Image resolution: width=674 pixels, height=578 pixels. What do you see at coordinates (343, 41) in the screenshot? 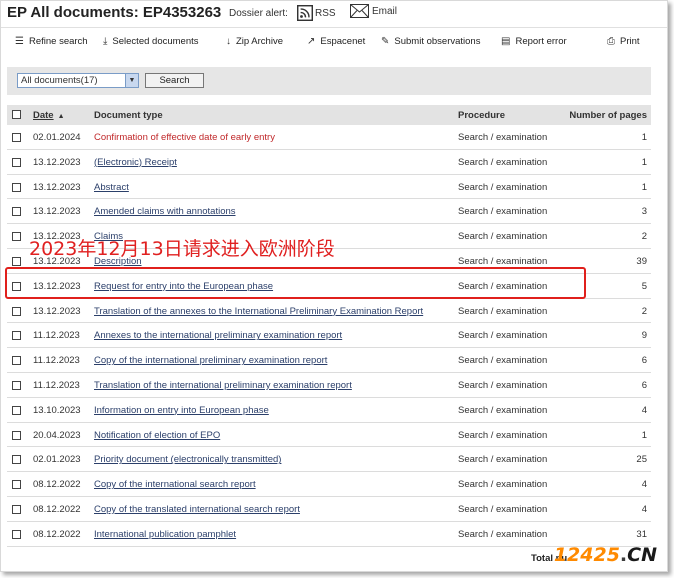
I see `espacenet-label: Espacenet` at bounding box center [343, 41].